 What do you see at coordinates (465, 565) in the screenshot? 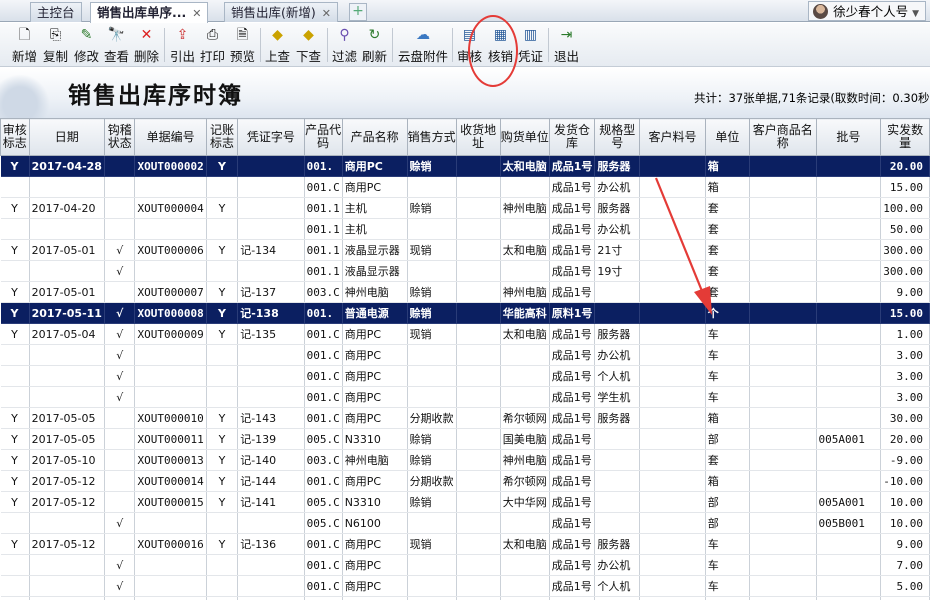
I see `table-row: √ 001.C 商用PC 成品1号 办公机 车 7.00` at bounding box center [465, 565].